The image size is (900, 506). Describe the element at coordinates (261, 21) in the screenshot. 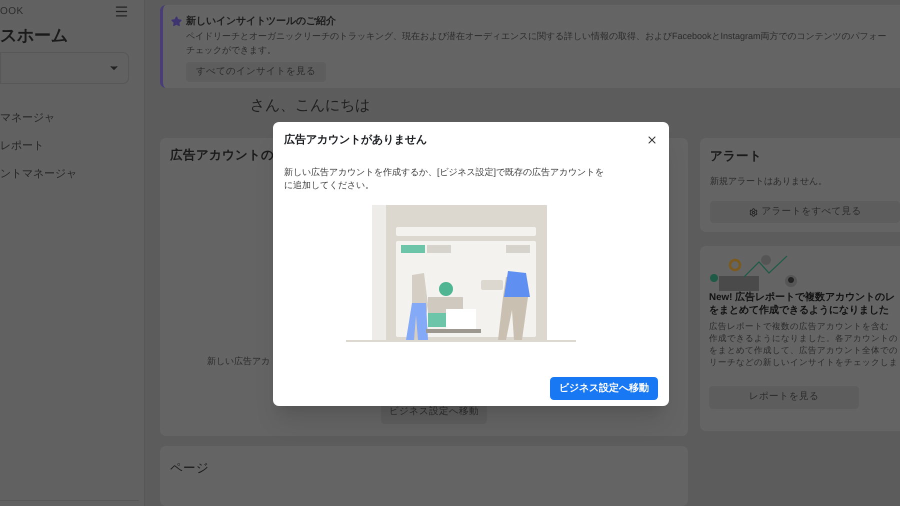

I see `banner-title: 新しいインサイトツールのご紹介` at that location.